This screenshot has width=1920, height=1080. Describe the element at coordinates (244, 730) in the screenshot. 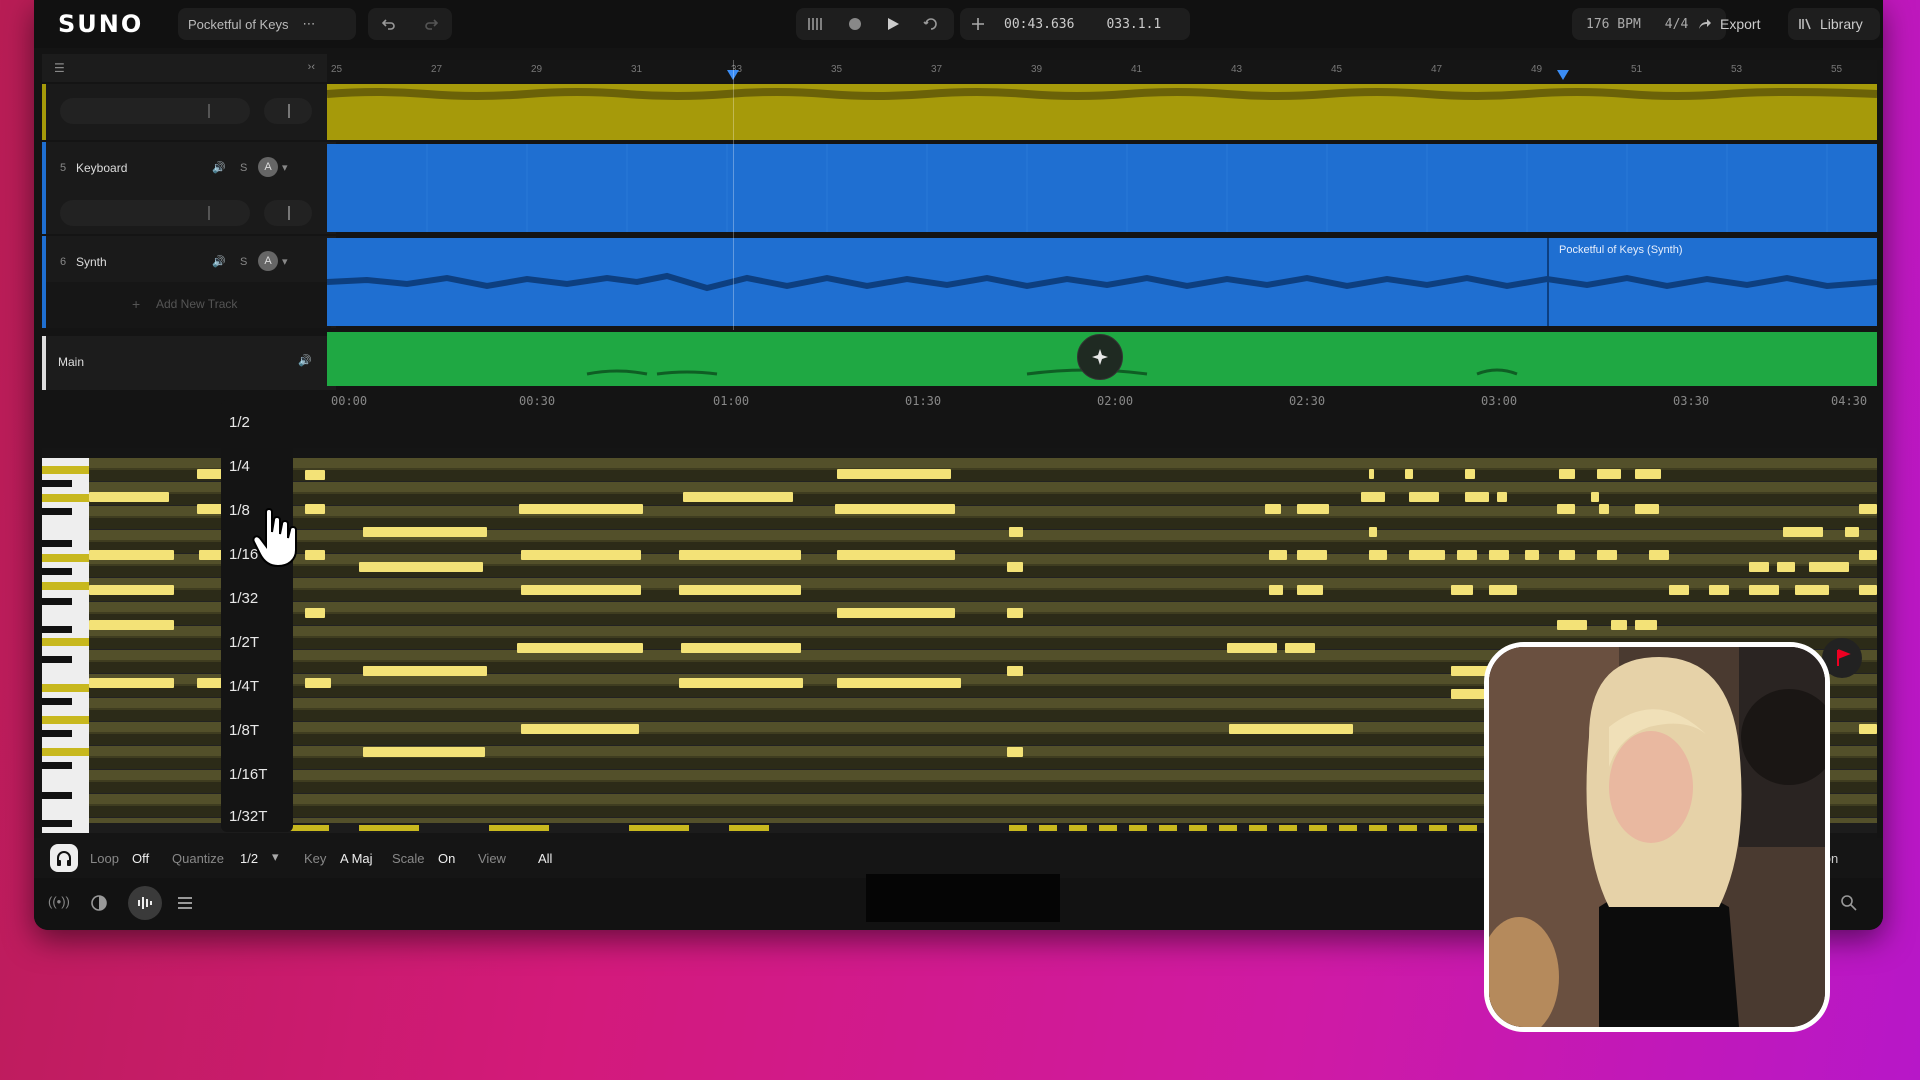

I see `quantize-option: 1/8T` at that location.